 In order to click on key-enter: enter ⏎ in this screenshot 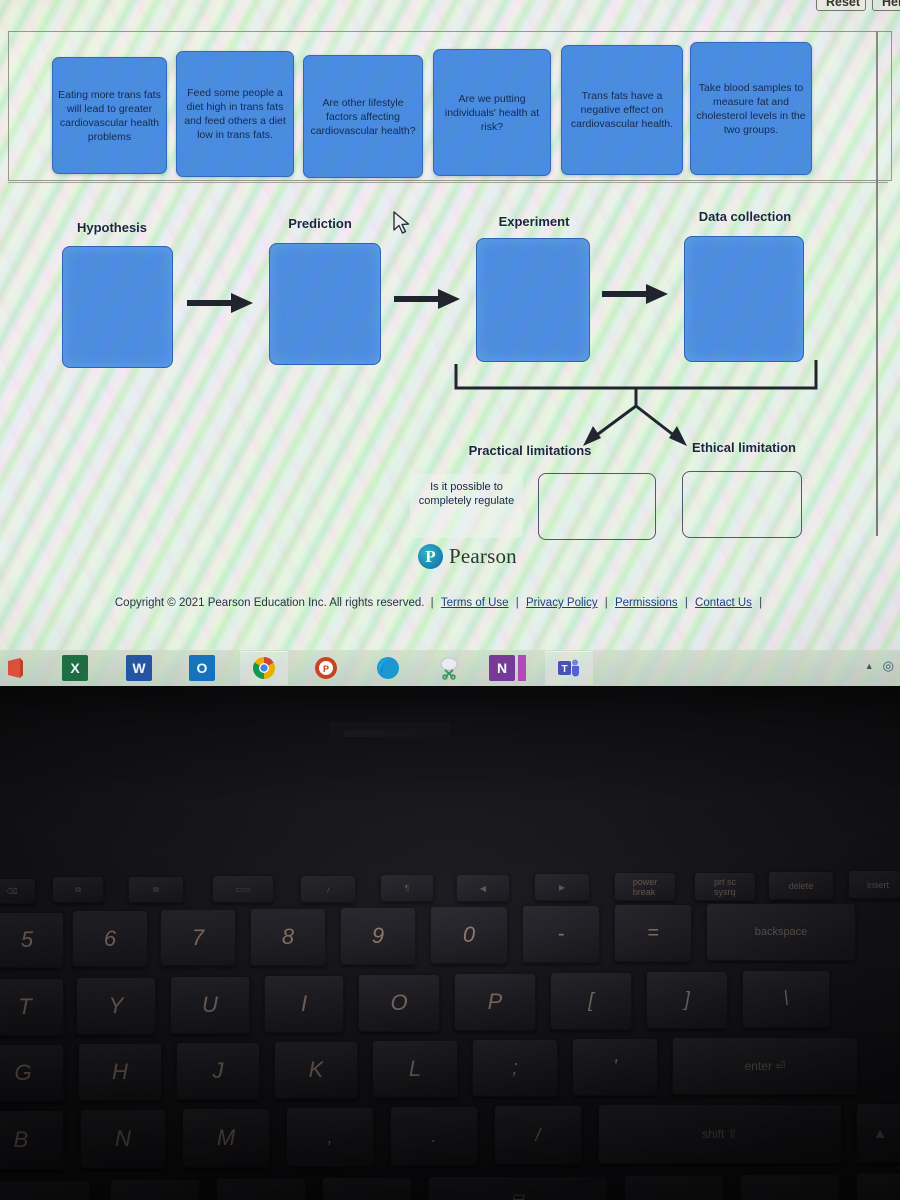, I will do `click(765, 1066)`.